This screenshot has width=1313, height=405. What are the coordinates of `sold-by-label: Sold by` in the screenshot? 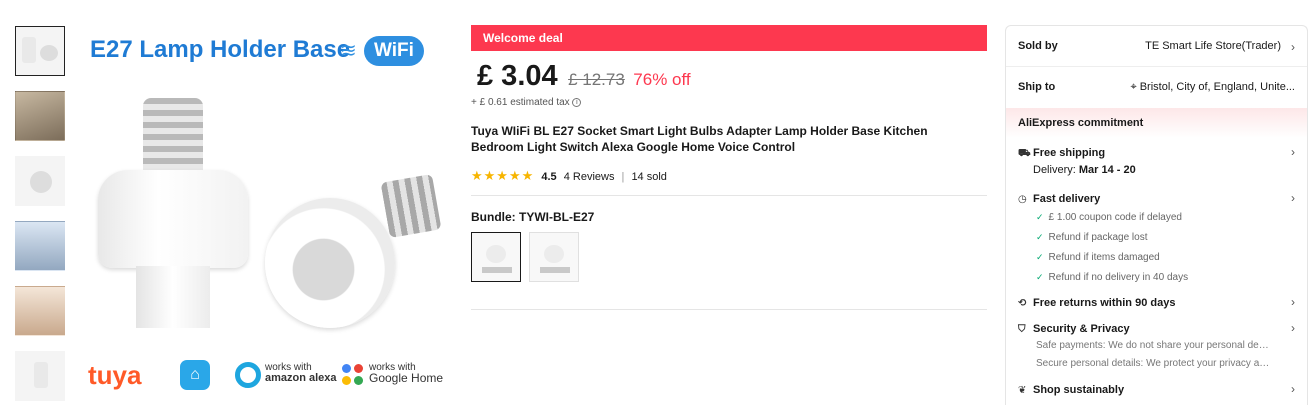 It's located at (1038, 46).